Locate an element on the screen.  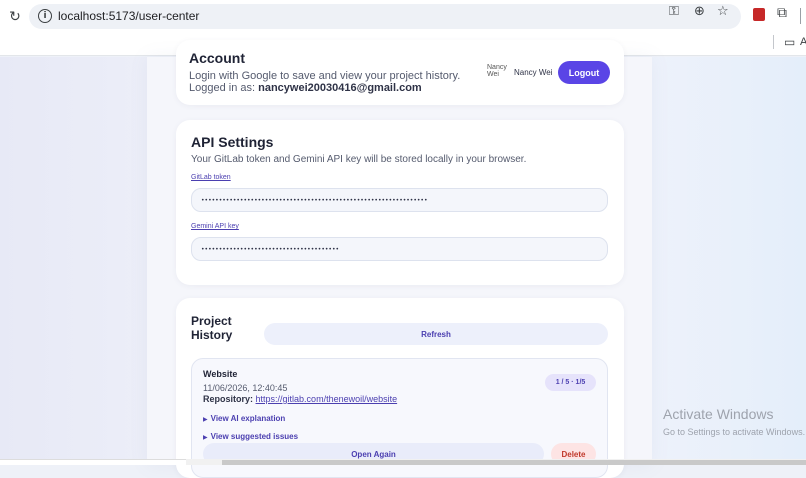
address-bar: i localhost:5173/user-center is located at coordinates (385, 16).